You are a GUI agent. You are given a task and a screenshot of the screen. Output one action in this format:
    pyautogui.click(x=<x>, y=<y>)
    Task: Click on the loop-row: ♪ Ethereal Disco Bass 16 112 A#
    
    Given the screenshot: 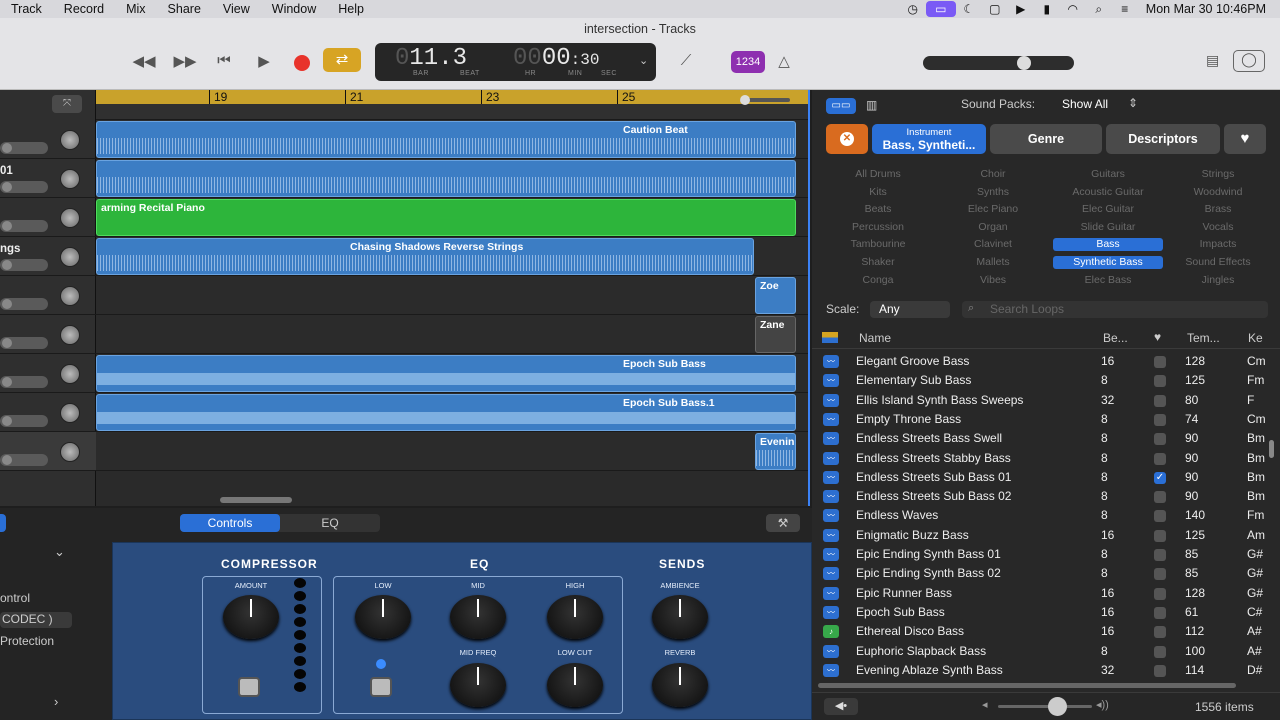 What is the action you would take?
    pyautogui.click(x=1040, y=631)
    